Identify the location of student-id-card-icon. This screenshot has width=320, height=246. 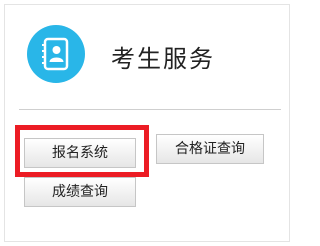
(55, 54).